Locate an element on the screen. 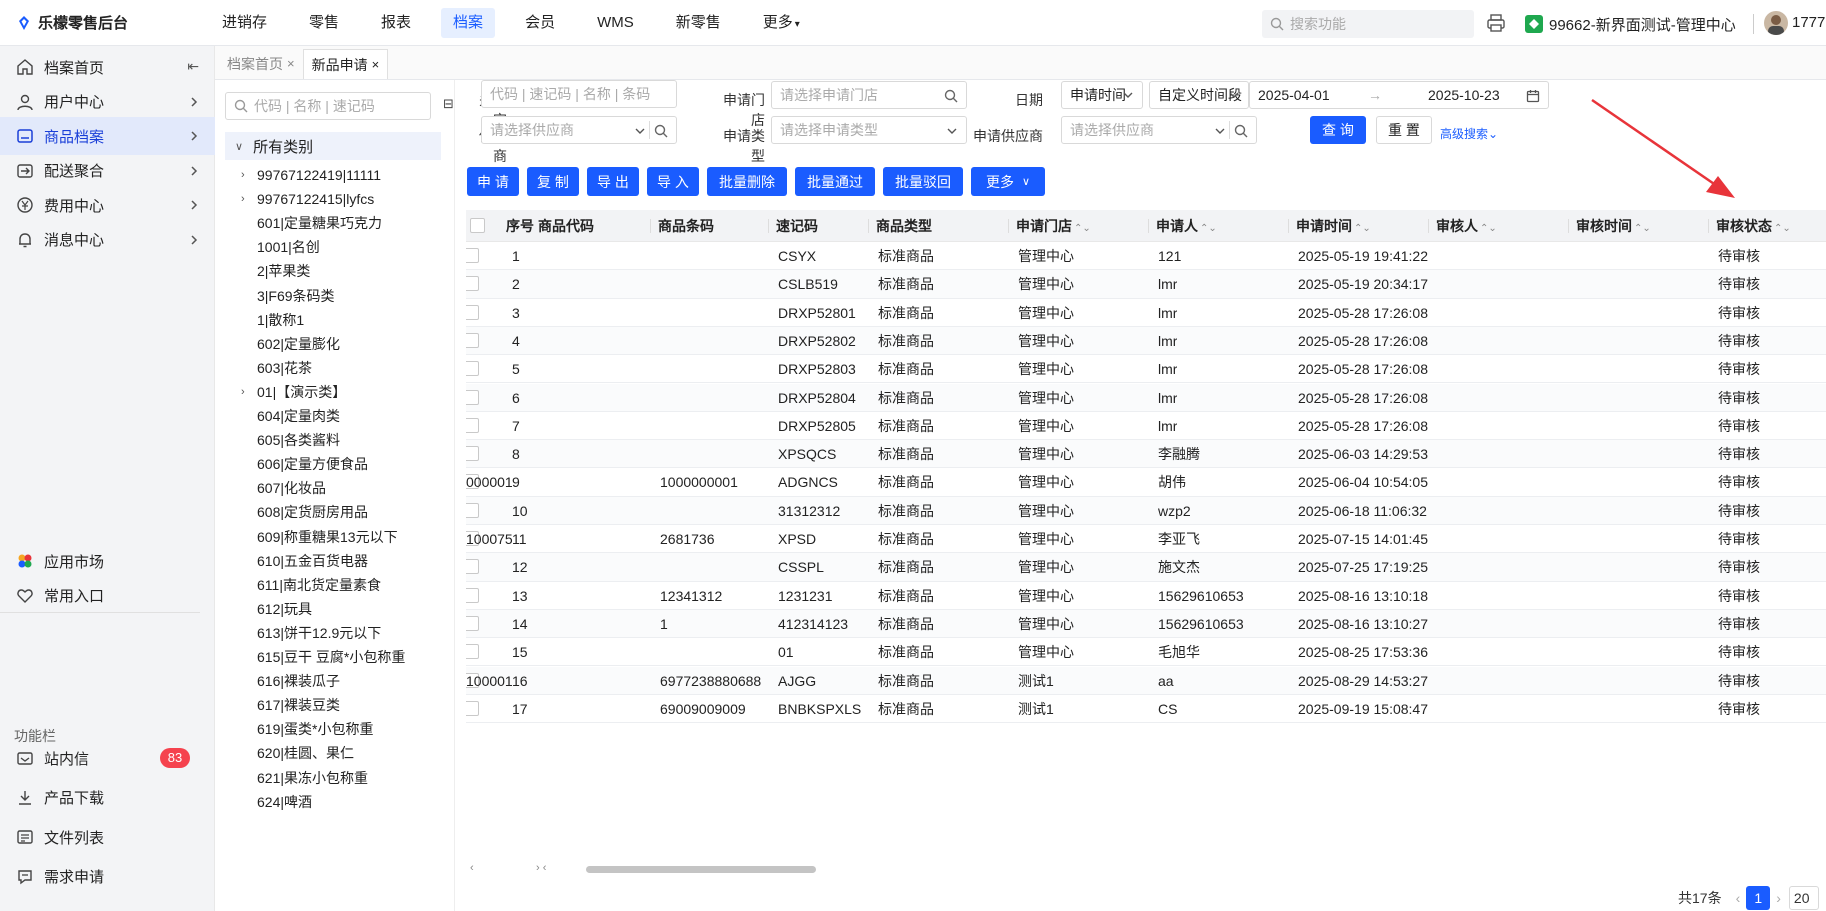 The height and width of the screenshot is (911, 1826). sidebar-item-5: 消息中心 is located at coordinates (107, 240).